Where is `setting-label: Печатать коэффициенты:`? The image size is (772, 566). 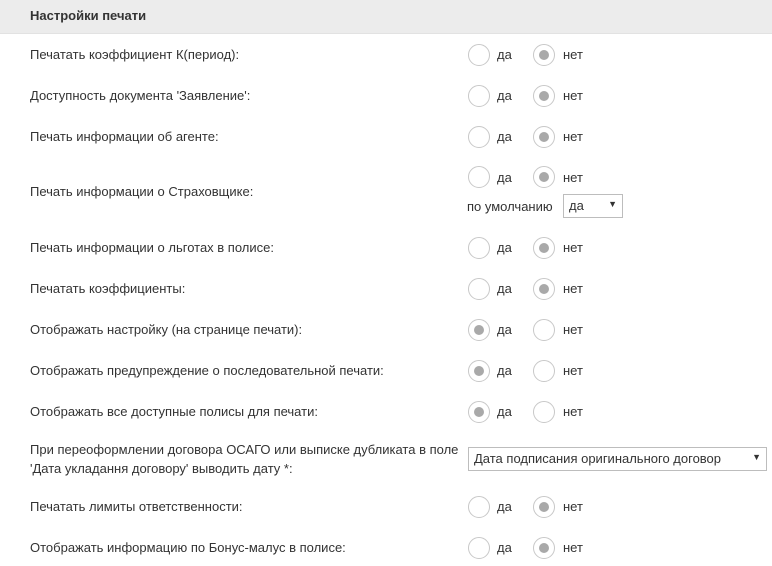
setting-label: Печатать коэффициенты: is located at coordinates (108, 288).